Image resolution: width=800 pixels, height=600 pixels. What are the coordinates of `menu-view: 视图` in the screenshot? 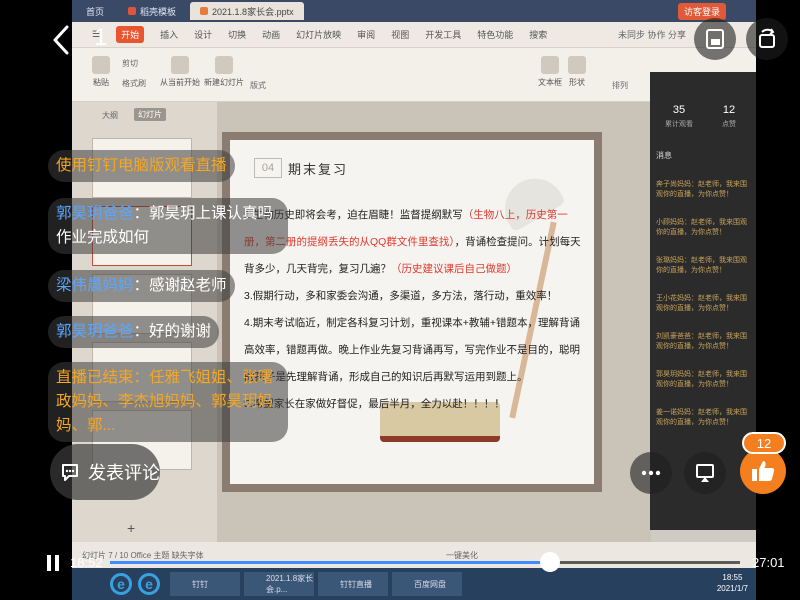 It's located at (400, 35).